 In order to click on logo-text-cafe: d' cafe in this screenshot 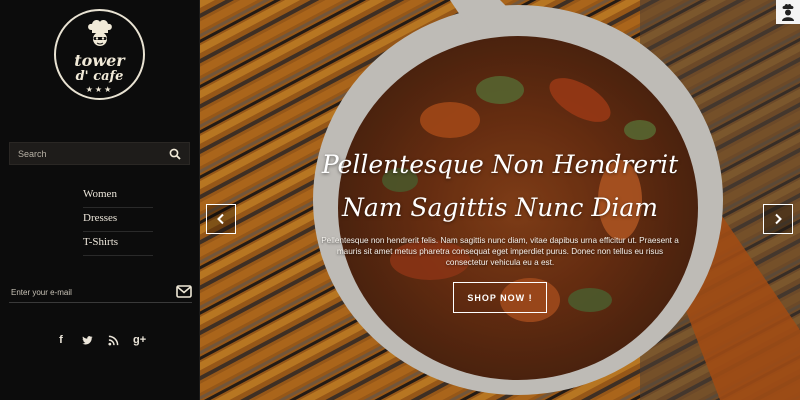, I will do `click(99, 76)`.